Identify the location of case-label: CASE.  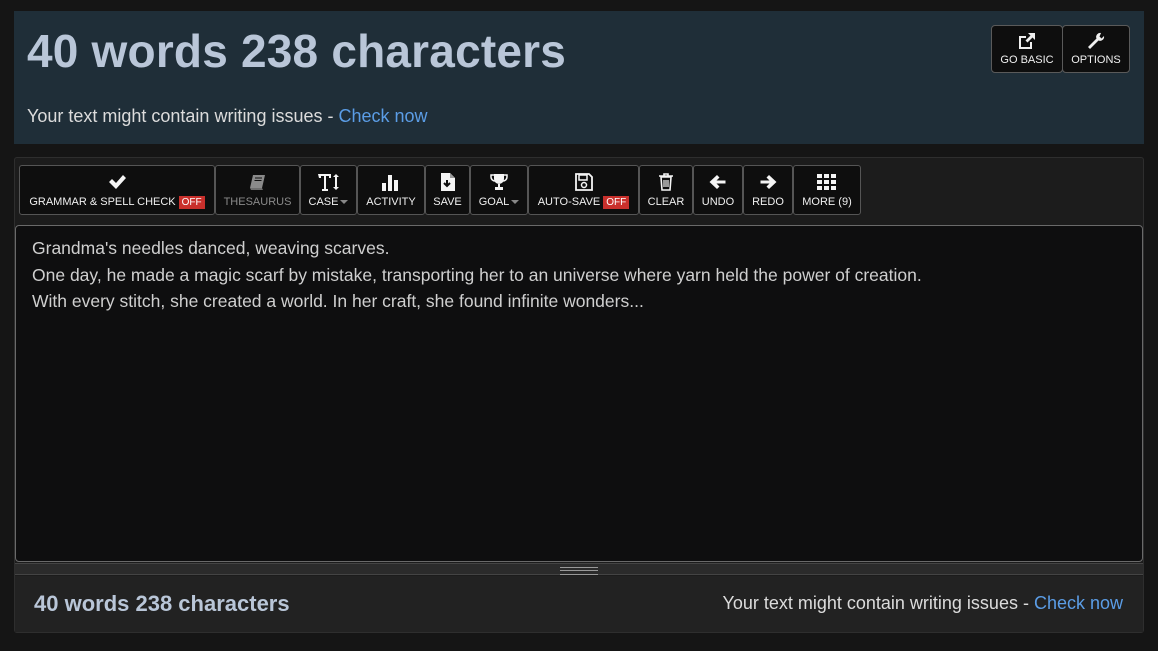
(323, 202).